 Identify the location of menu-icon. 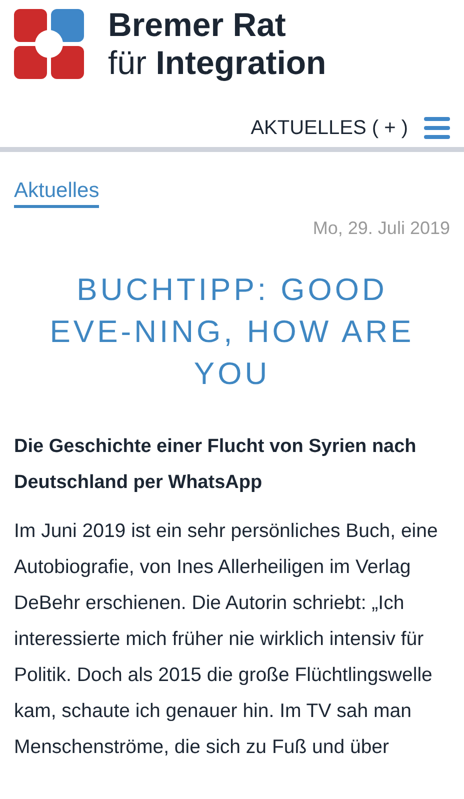
(437, 128).